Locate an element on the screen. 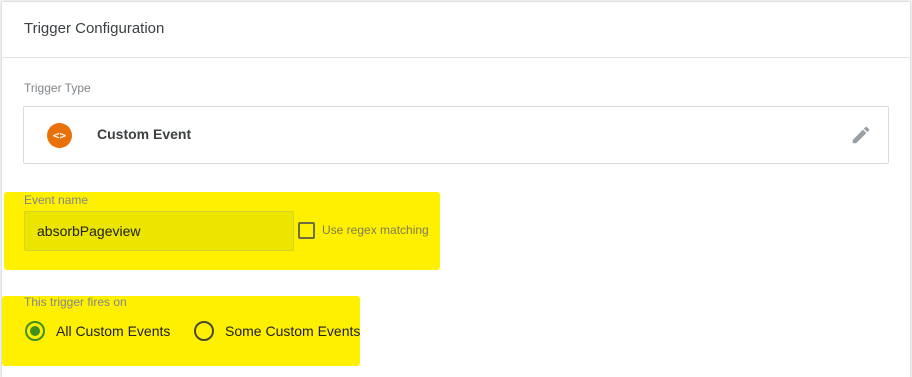  radio-label-all-custom-events: All Custom Events is located at coordinates (113, 331).